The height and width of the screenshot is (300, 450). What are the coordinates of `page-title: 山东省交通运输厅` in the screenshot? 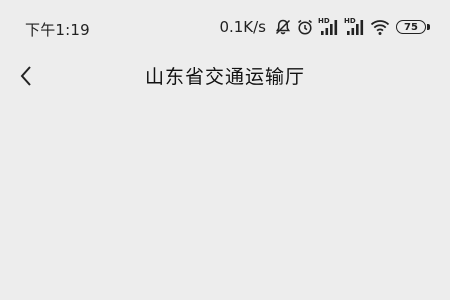 It's located at (224, 77).